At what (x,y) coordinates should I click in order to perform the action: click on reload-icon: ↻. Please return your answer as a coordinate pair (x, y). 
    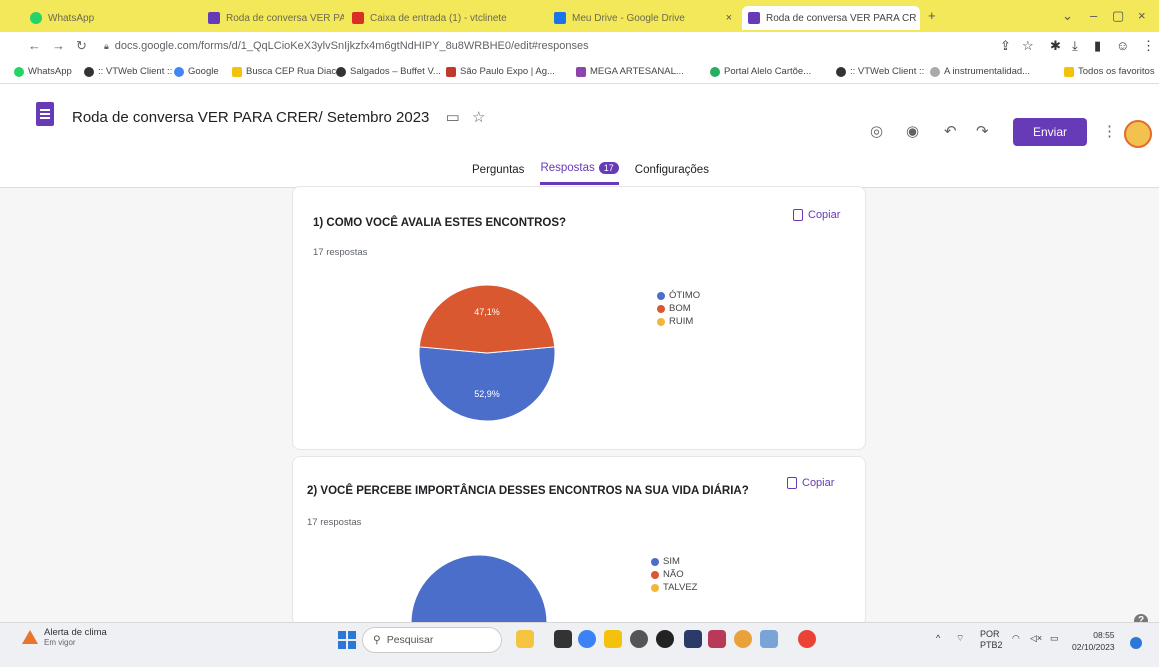
    Looking at the image, I should click on (81, 46).